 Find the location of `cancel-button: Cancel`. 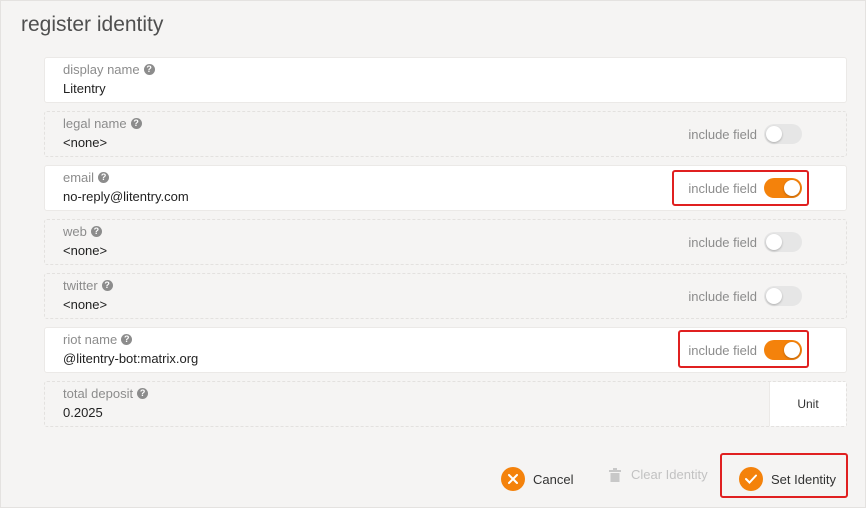

cancel-button: Cancel is located at coordinates (537, 479).